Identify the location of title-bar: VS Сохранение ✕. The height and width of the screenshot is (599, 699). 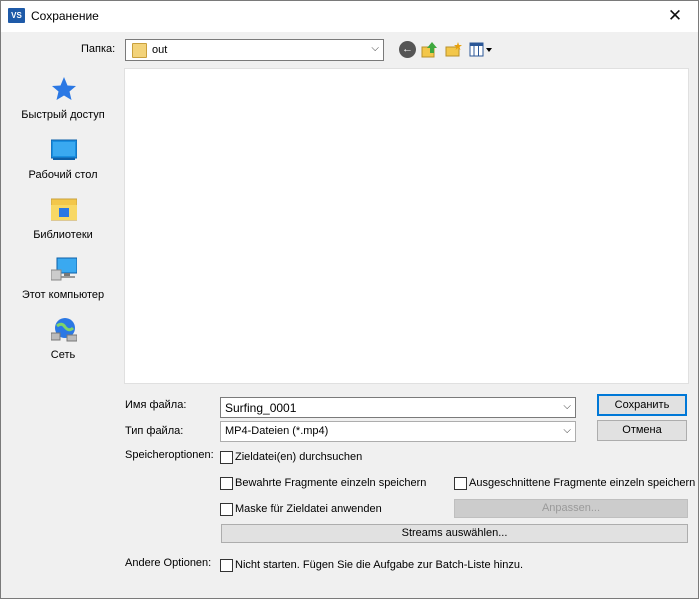
(349, 16).